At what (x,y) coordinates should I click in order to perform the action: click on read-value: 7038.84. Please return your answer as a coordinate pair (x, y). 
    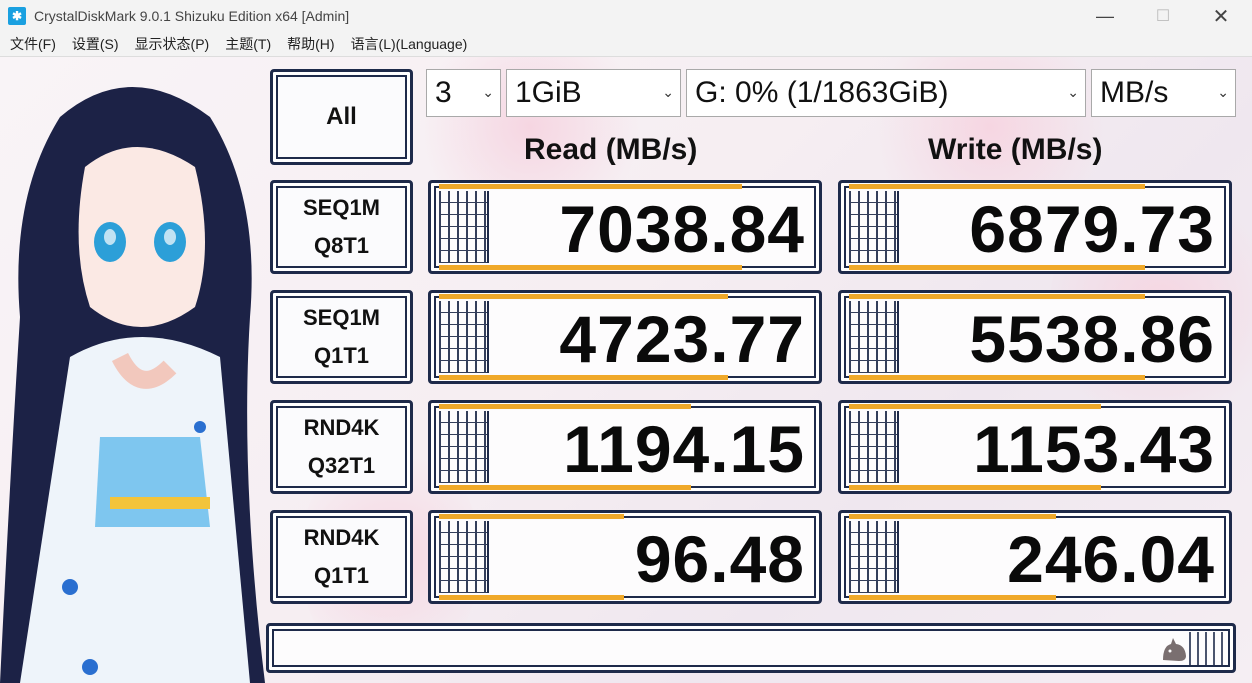
    Looking at the image, I should click on (682, 229).